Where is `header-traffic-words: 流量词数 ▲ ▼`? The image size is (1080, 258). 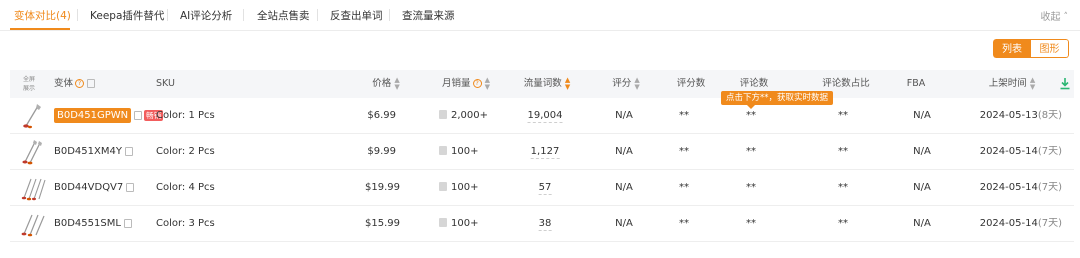
header-traffic-words: 流量词数 ▲ ▼ is located at coordinates (547, 84).